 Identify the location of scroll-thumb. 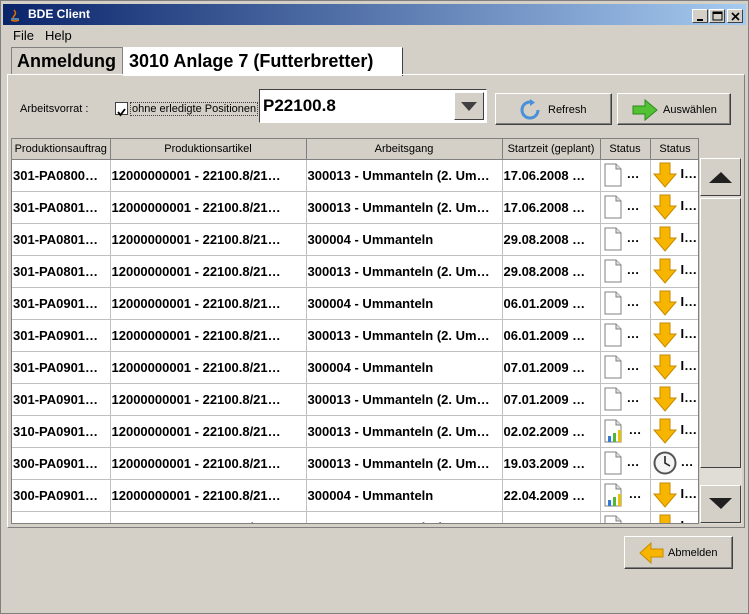
(720, 333).